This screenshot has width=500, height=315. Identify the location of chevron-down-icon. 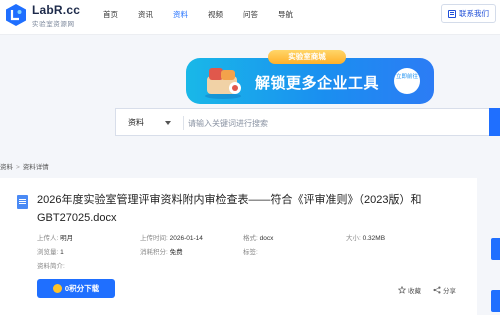
(168, 123).